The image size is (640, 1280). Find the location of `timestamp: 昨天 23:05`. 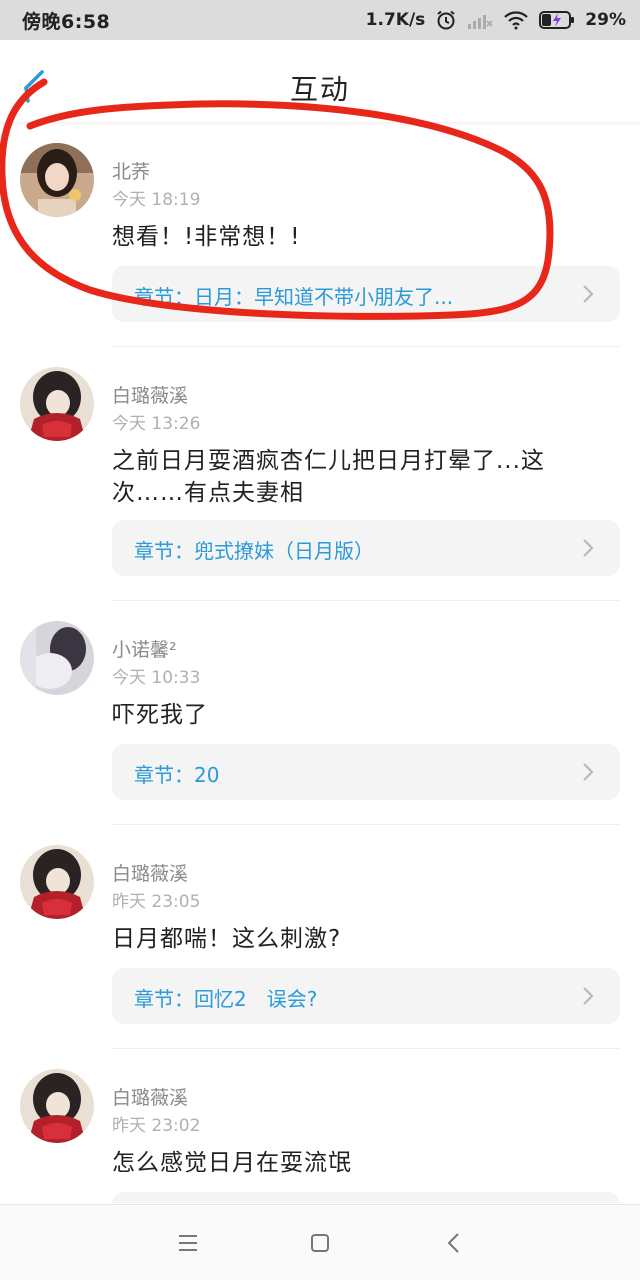

timestamp: 昨天 23:05 is located at coordinates (156, 902).